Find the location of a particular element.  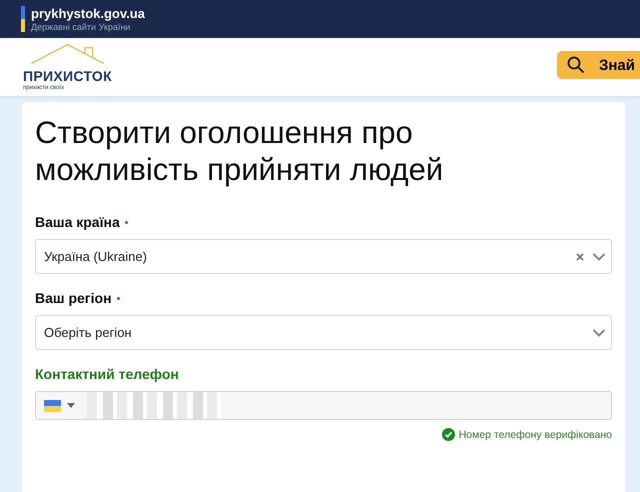

search-button: Знай is located at coordinates (598, 65).